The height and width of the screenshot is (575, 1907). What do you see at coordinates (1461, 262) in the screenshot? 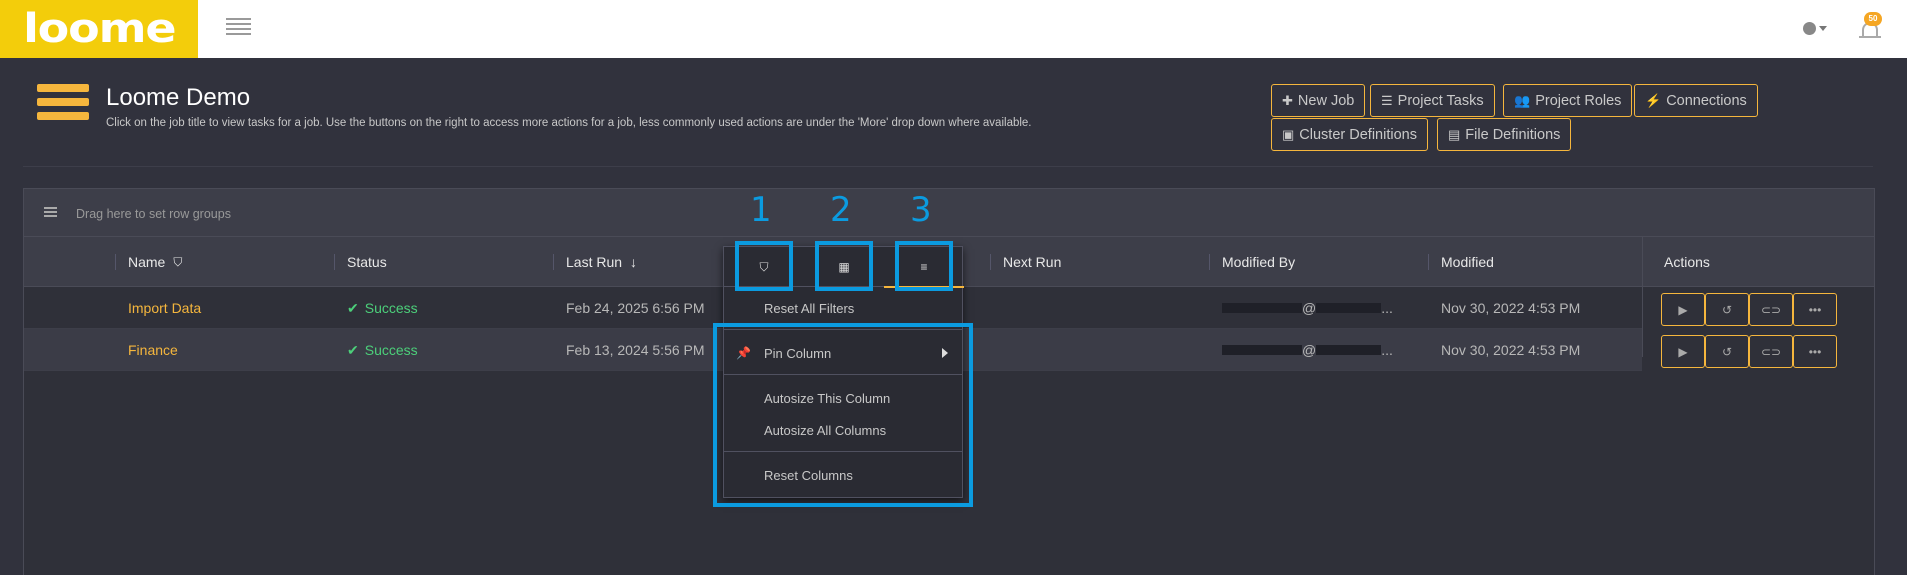
I see `column-header-modified: Modified` at bounding box center [1461, 262].